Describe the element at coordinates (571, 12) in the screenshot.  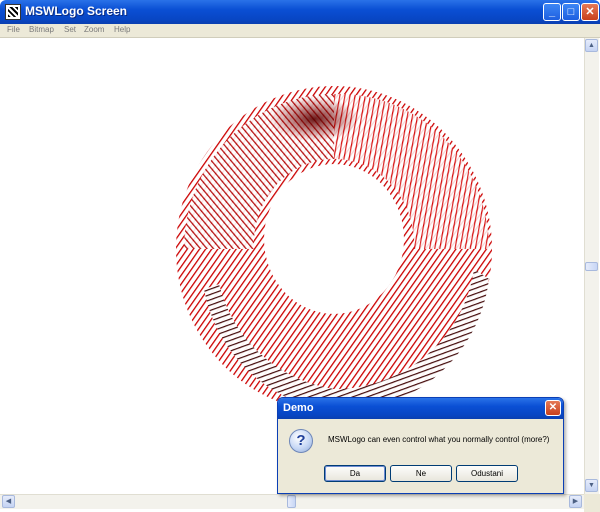
I see `maximize-button: □` at that location.